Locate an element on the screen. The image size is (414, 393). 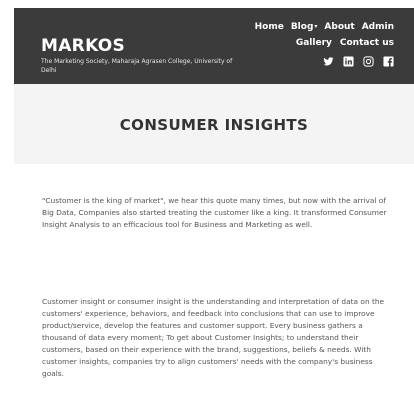
nav-about: About is located at coordinates (339, 27).